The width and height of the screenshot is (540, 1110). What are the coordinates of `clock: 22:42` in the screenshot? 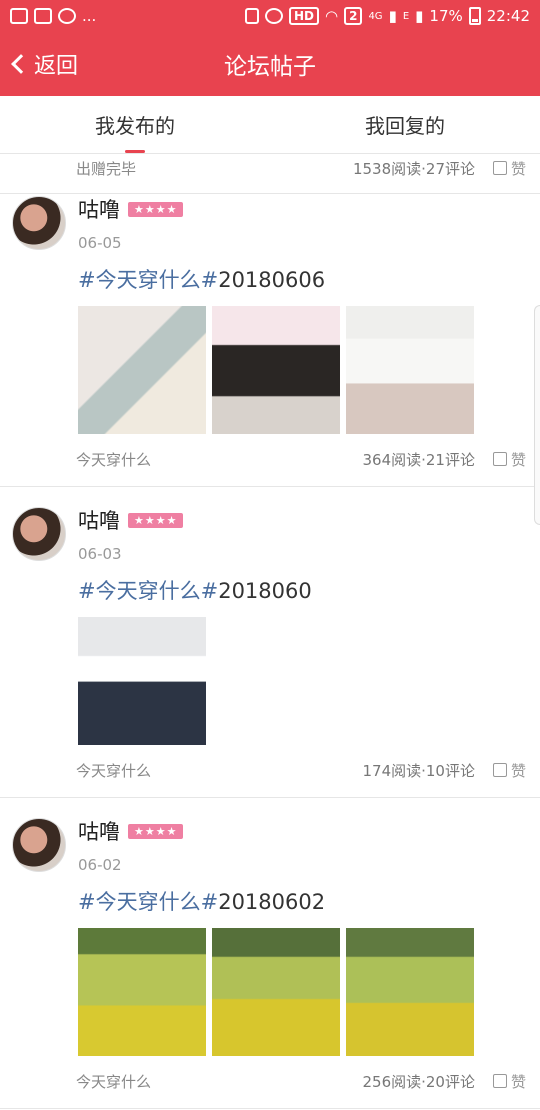 It's located at (508, 16).